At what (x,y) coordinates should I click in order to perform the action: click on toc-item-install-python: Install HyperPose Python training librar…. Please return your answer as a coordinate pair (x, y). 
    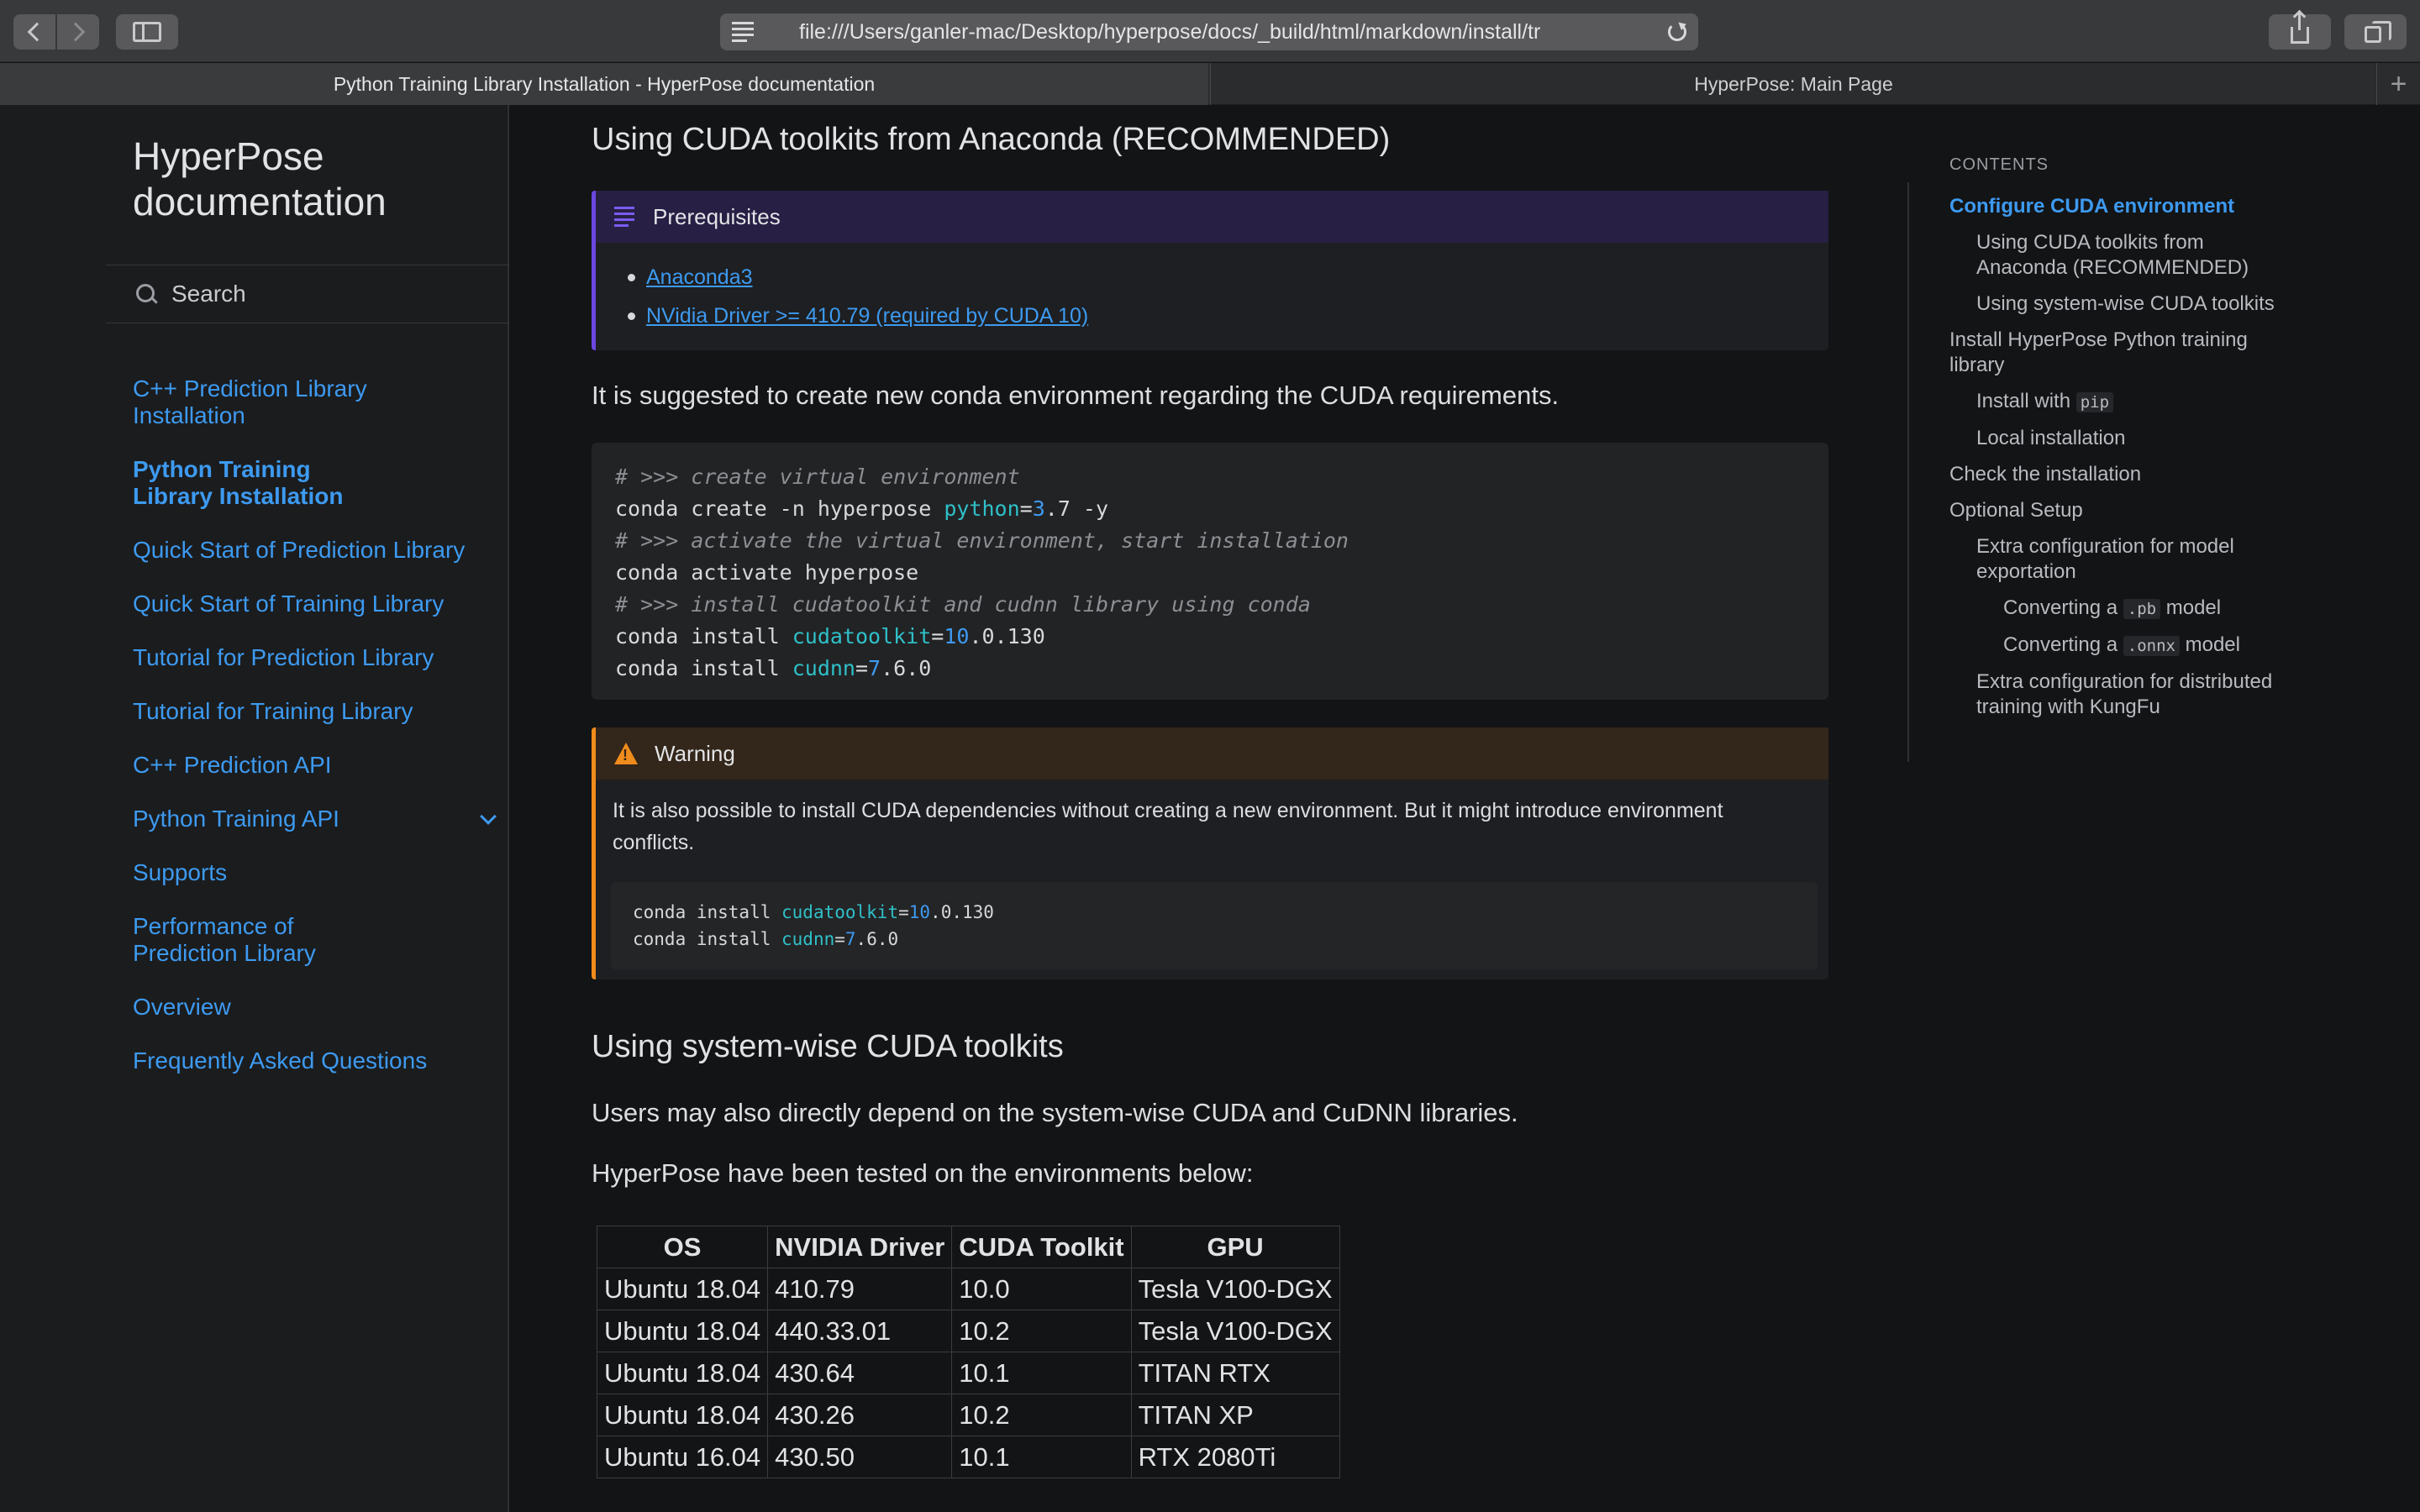
    Looking at the image, I should click on (2117, 353).